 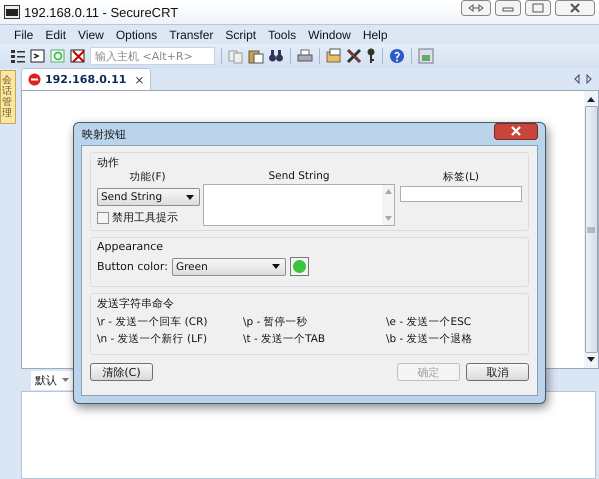 What do you see at coordinates (18, 56) in the screenshot?
I see `session-list-icon` at bounding box center [18, 56].